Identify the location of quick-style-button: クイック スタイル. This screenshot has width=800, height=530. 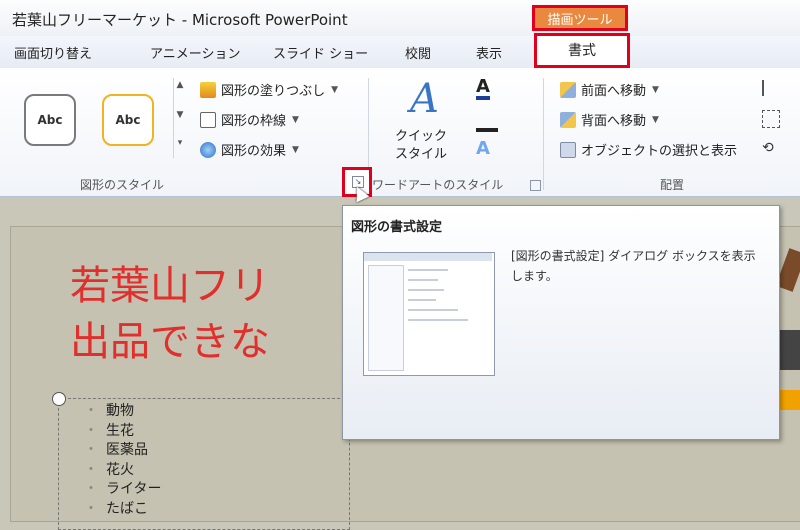
(421, 146).